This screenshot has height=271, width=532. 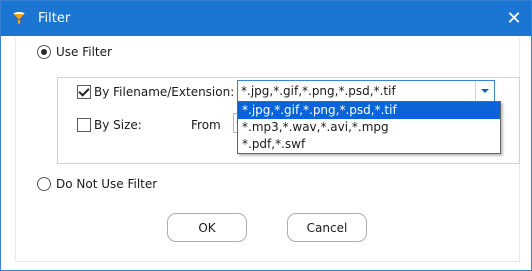 I want to click on ok-button: OK, so click(x=207, y=227).